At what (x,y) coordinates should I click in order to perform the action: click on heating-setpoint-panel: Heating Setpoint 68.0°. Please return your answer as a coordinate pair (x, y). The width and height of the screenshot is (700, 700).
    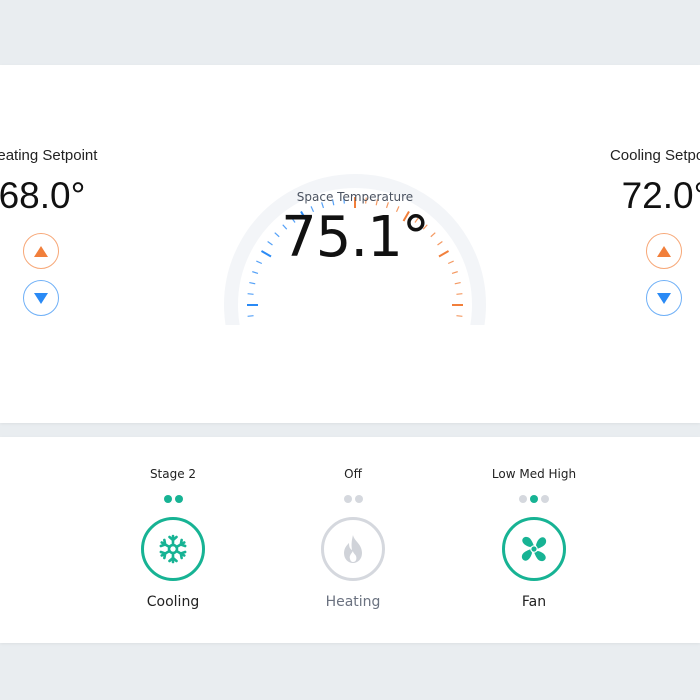
    Looking at the image, I should click on (71, 244).